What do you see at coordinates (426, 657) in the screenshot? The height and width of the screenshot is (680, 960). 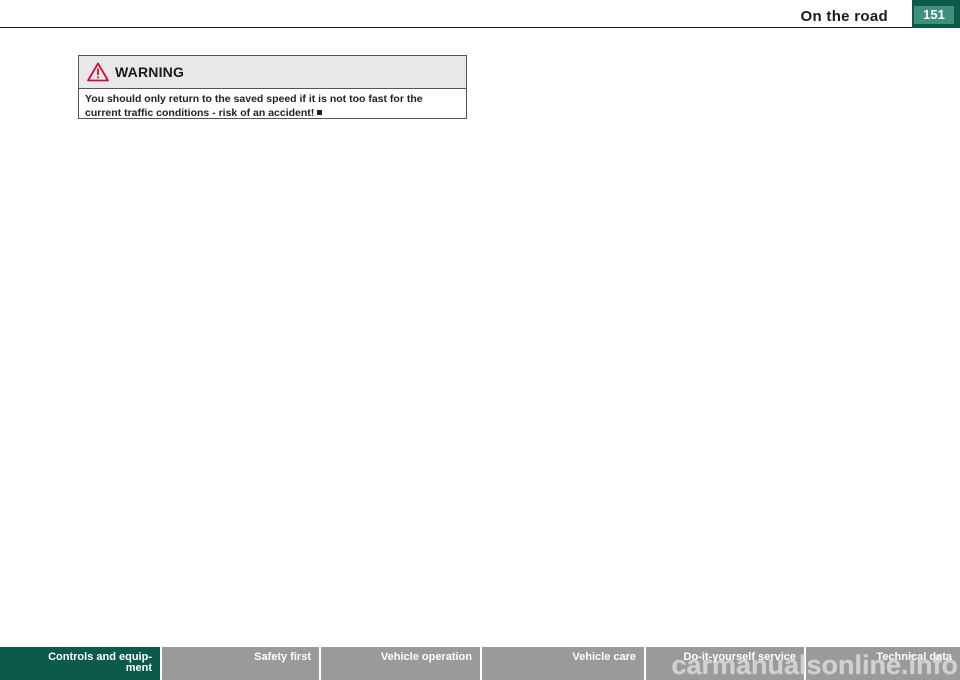 I see `footer-tab-label: Vehicle operation` at bounding box center [426, 657].